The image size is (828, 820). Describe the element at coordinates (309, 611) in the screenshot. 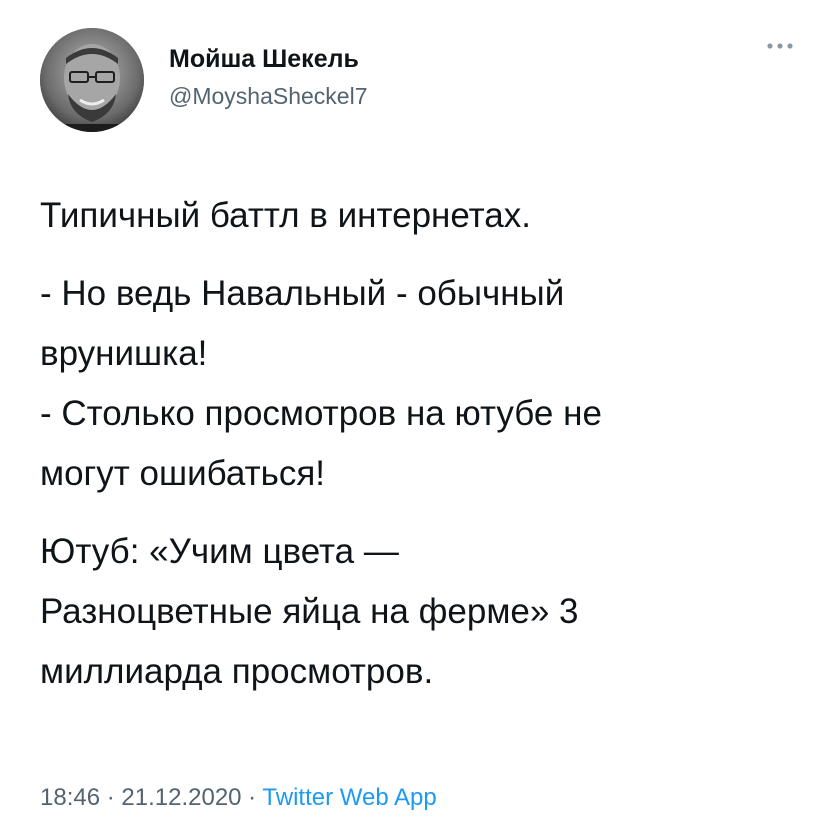

I see `tweet-text-line: Разноцветные яйца на ферме» 3` at that location.